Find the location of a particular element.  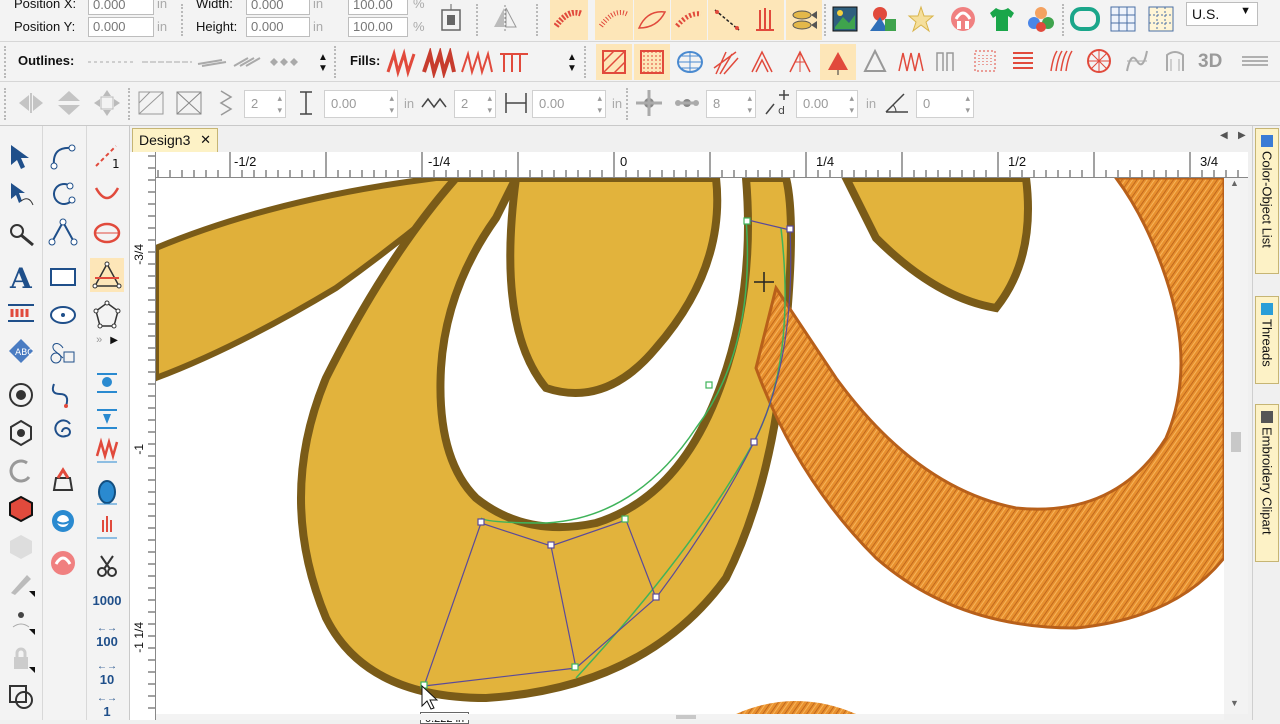

width-spacing-spinner: 0.00 is located at coordinates (569, 104).